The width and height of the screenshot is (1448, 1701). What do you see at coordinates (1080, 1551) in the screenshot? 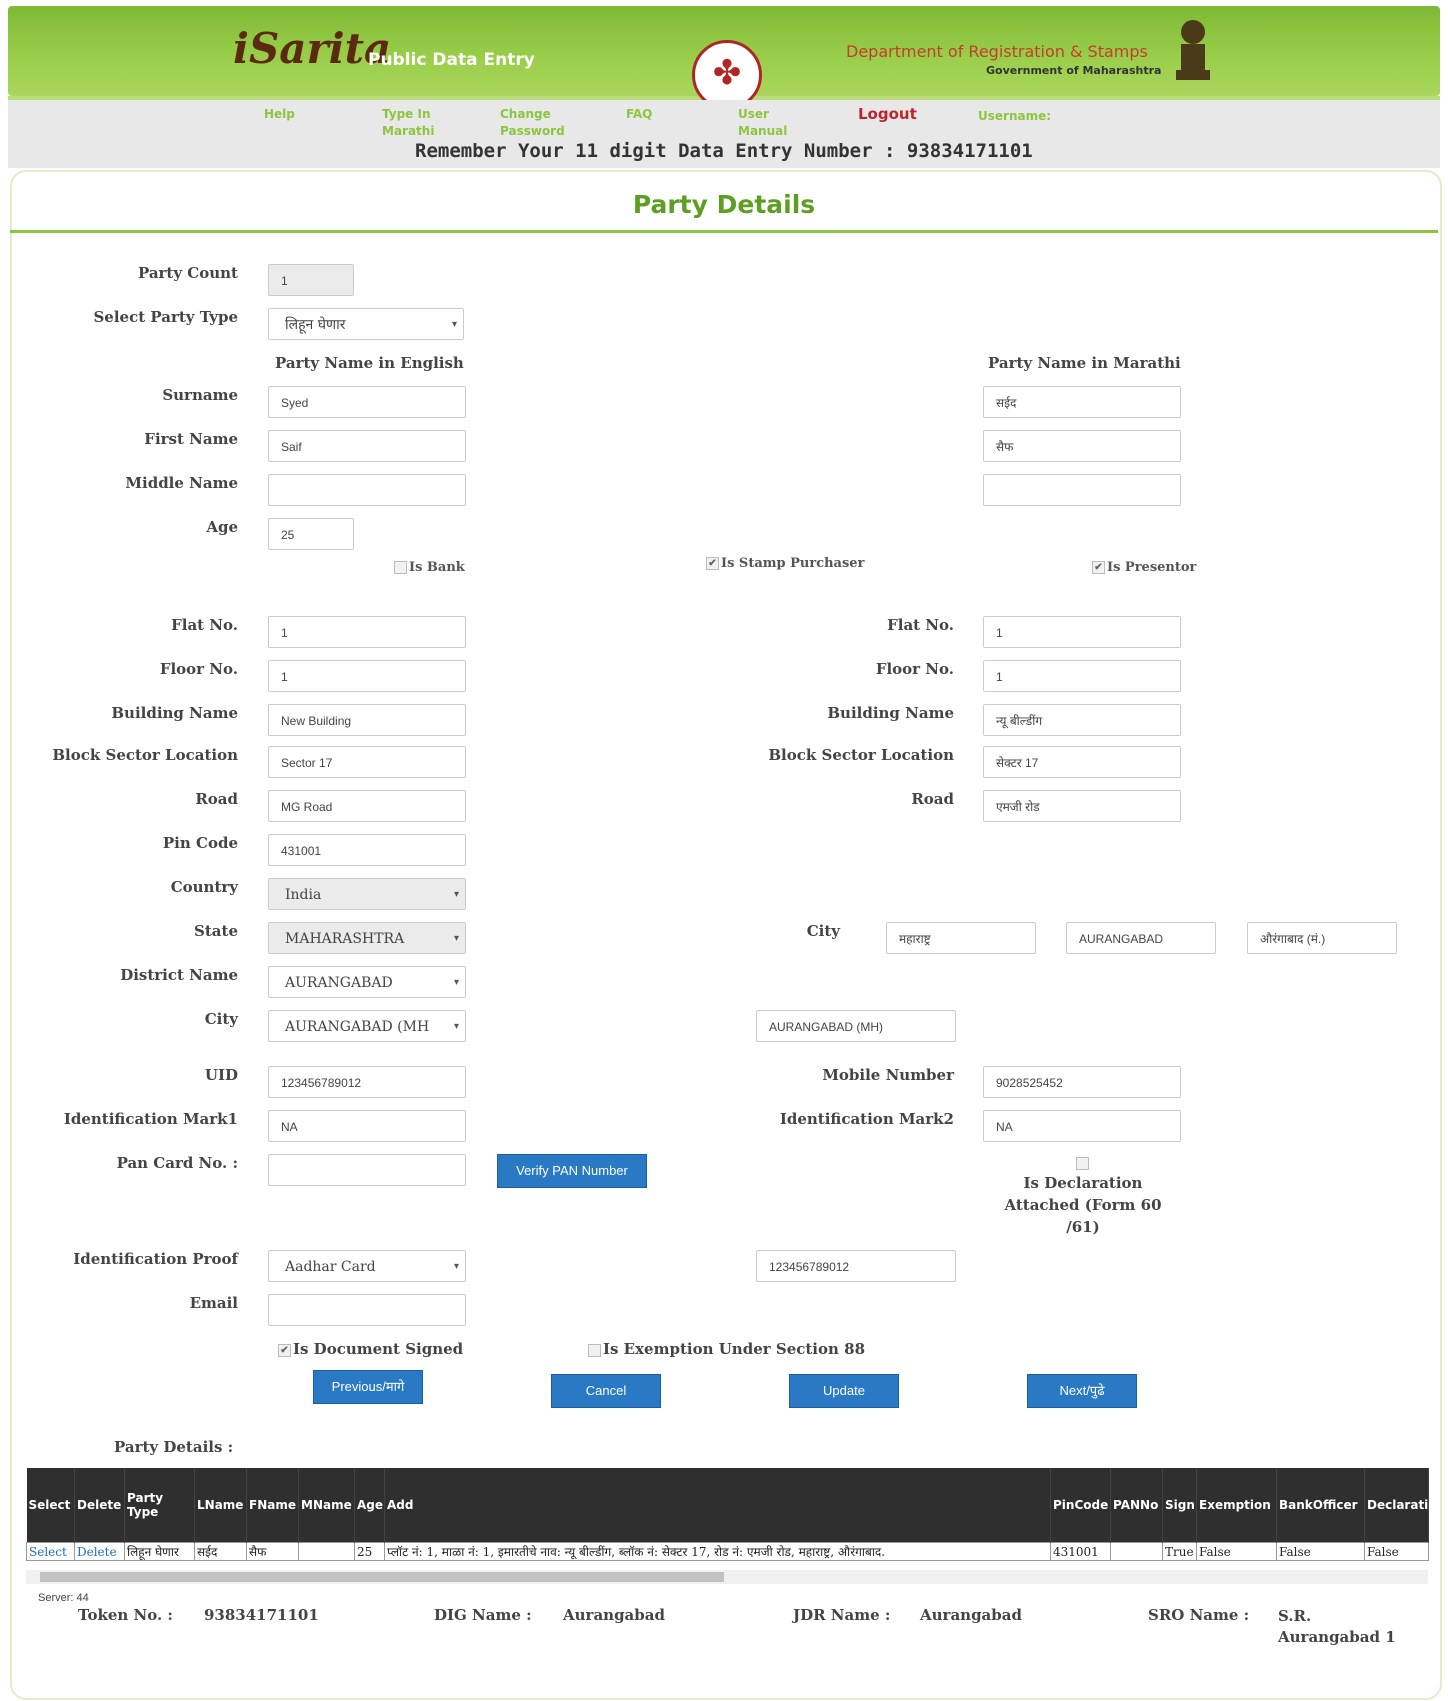
I see `cell-pincode: 431001` at bounding box center [1080, 1551].